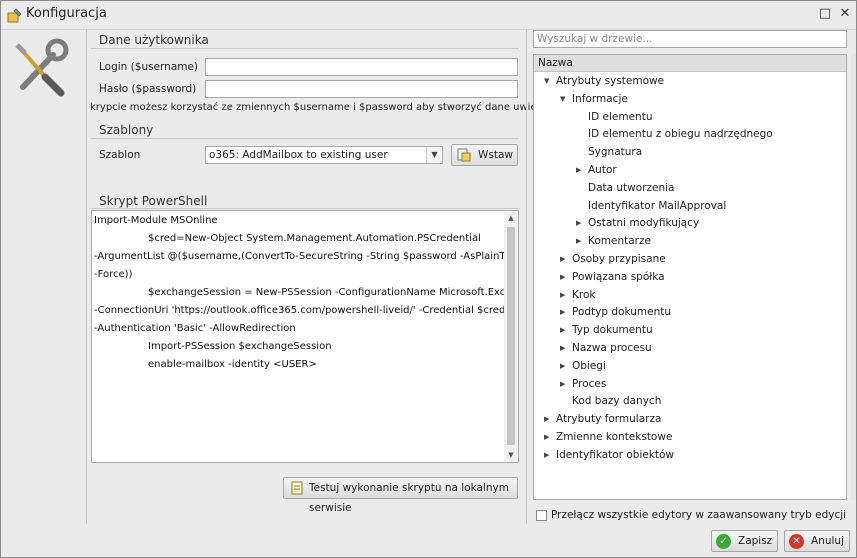 The width and height of the screenshot is (857, 558). Describe the element at coordinates (845, 14) in the screenshot. I see `close-button: ✕` at that location.